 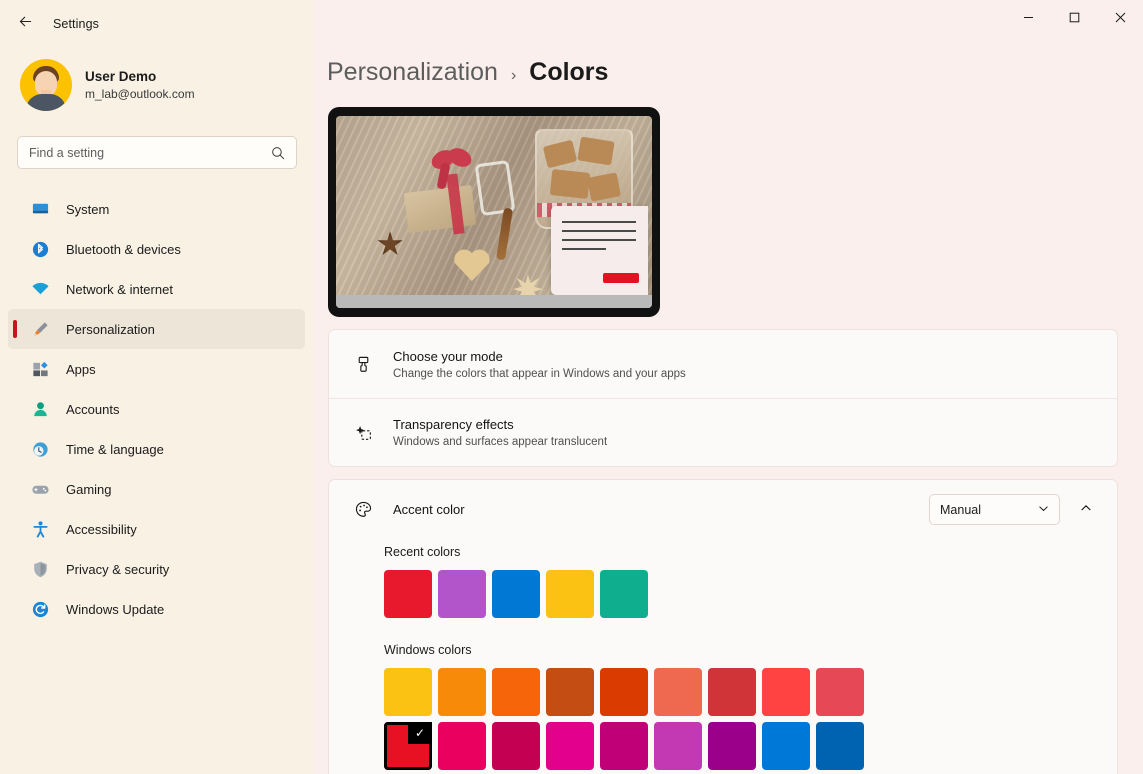 I want to click on search-input, so click(x=146, y=152).